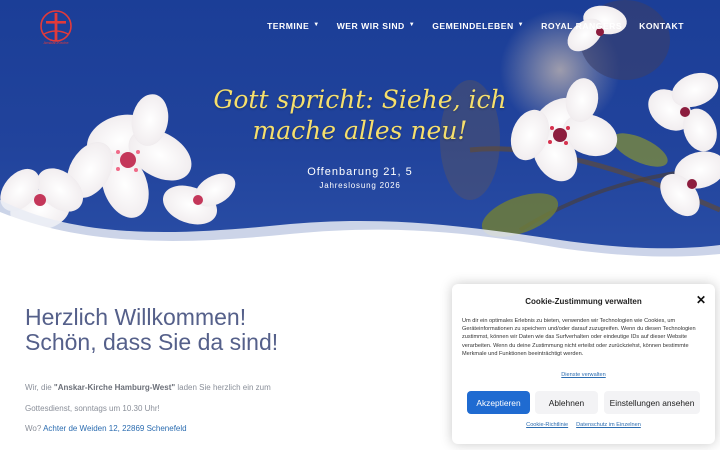 The height and width of the screenshot is (450, 720). What do you see at coordinates (701, 300) in the screenshot?
I see `close-icon: ✕` at bounding box center [701, 300].